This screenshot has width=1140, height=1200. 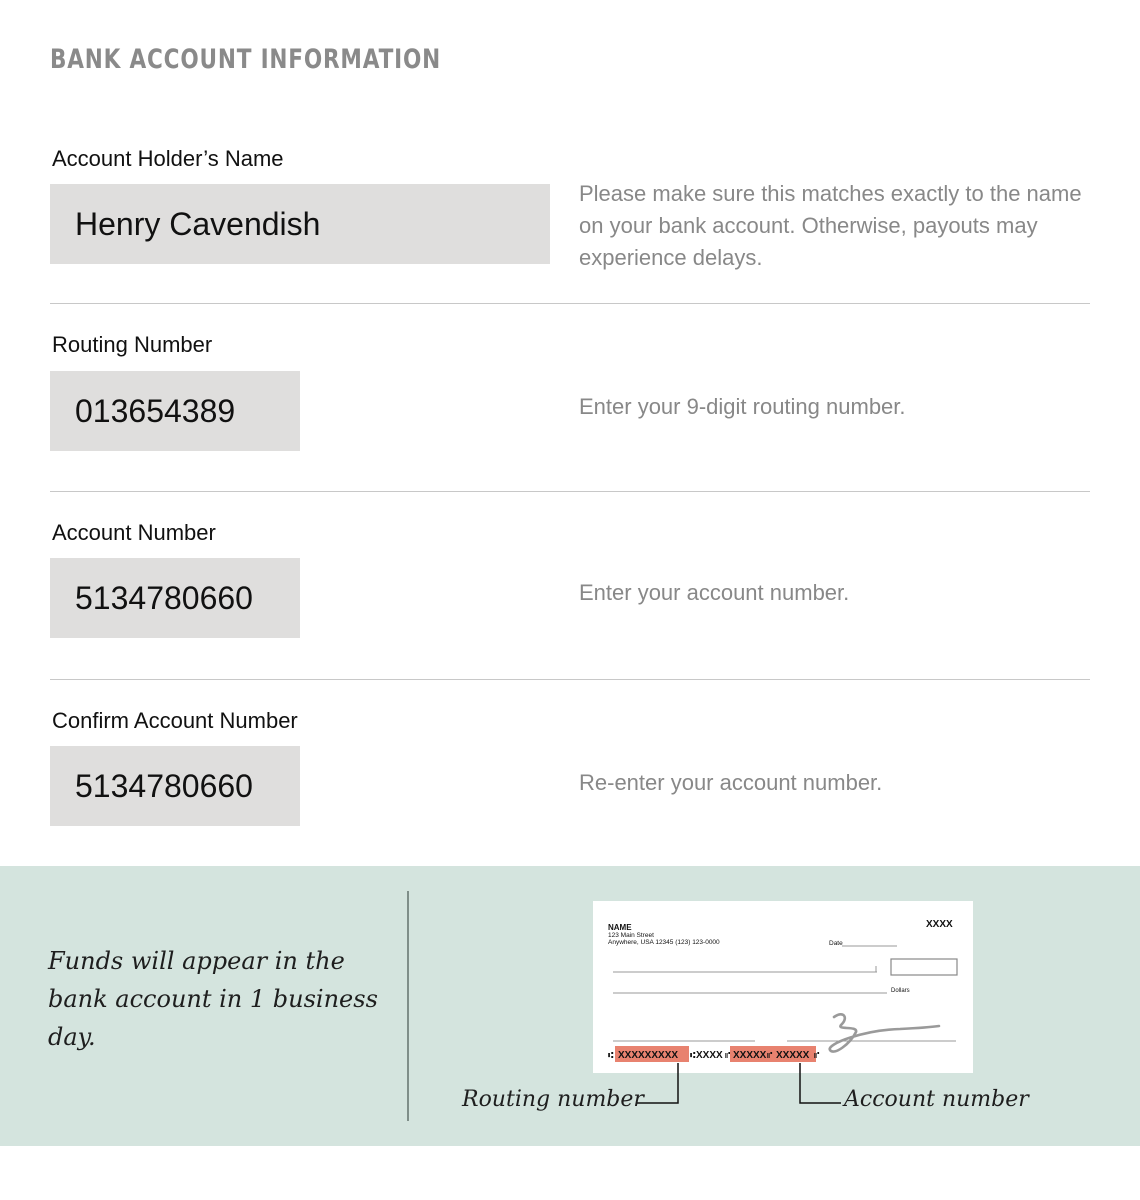 What do you see at coordinates (175, 411) in the screenshot?
I see `routing-number-input` at bounding box center [175, 411].